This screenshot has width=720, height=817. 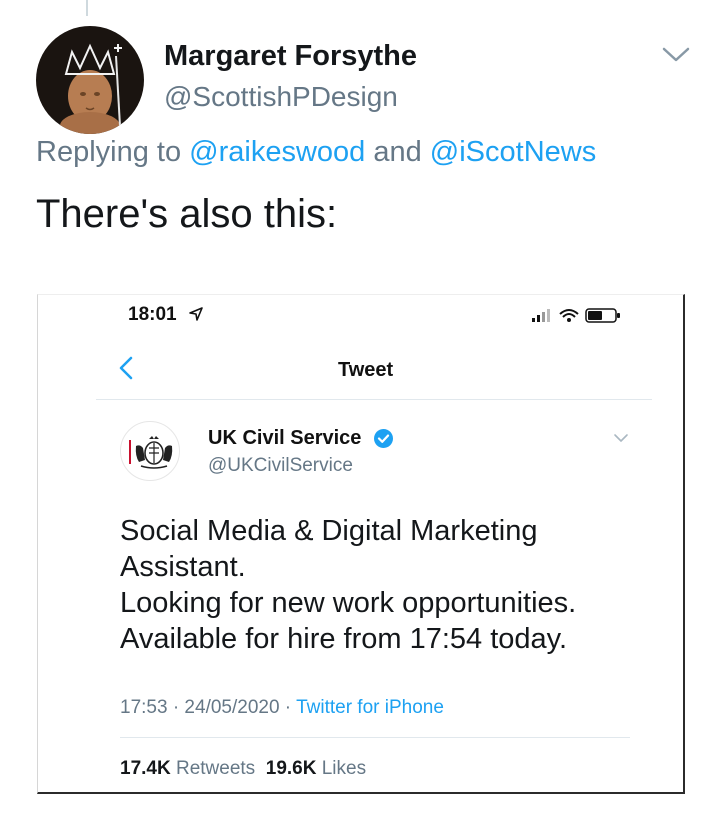 What do you see at coordinates (281, 97) in the screenshot?
I see `author-handle: @ScottishPDesign` at bounding box center [281, 97].